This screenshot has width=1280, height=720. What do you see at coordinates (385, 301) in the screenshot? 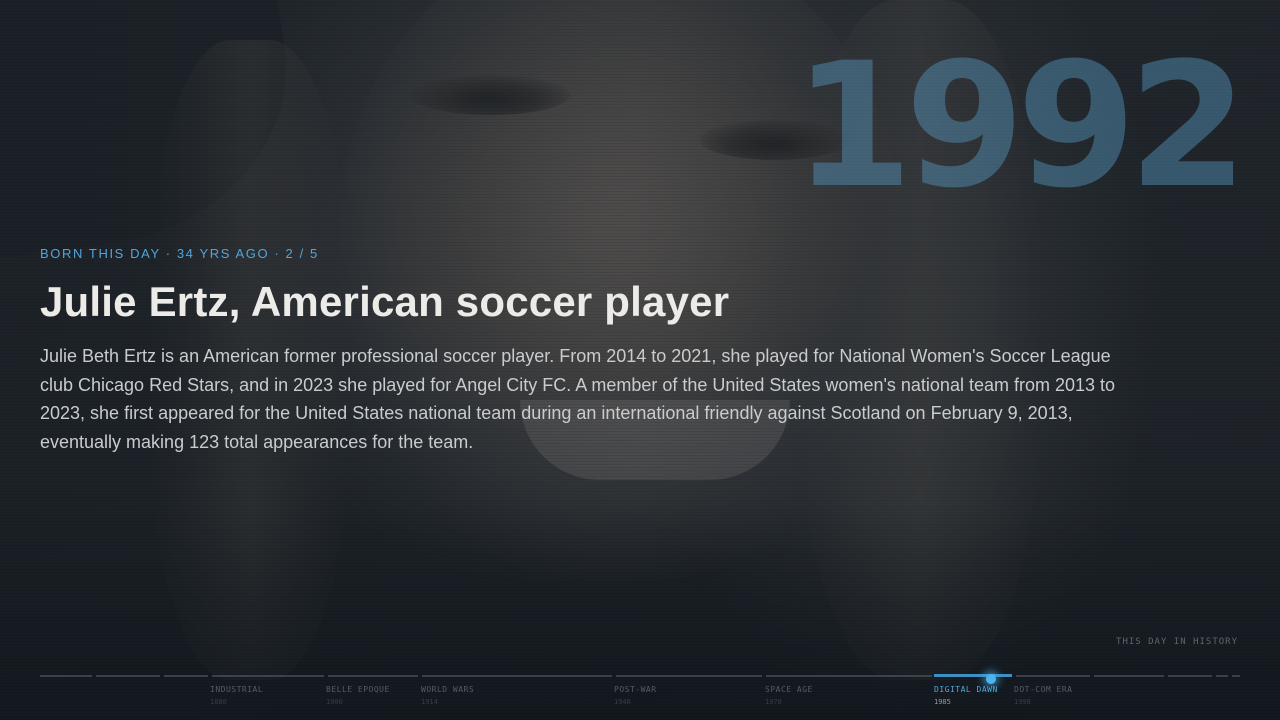
I see `event-title: Julie Ertz, American soccer player` at bounding box center [385, 301].